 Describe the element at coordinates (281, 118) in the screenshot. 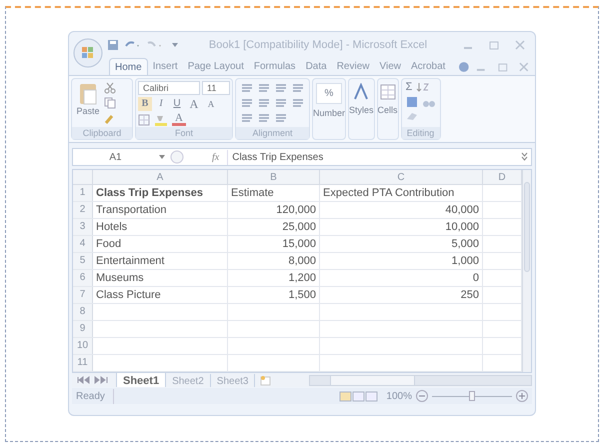

I see `orientation-icon` at that location.